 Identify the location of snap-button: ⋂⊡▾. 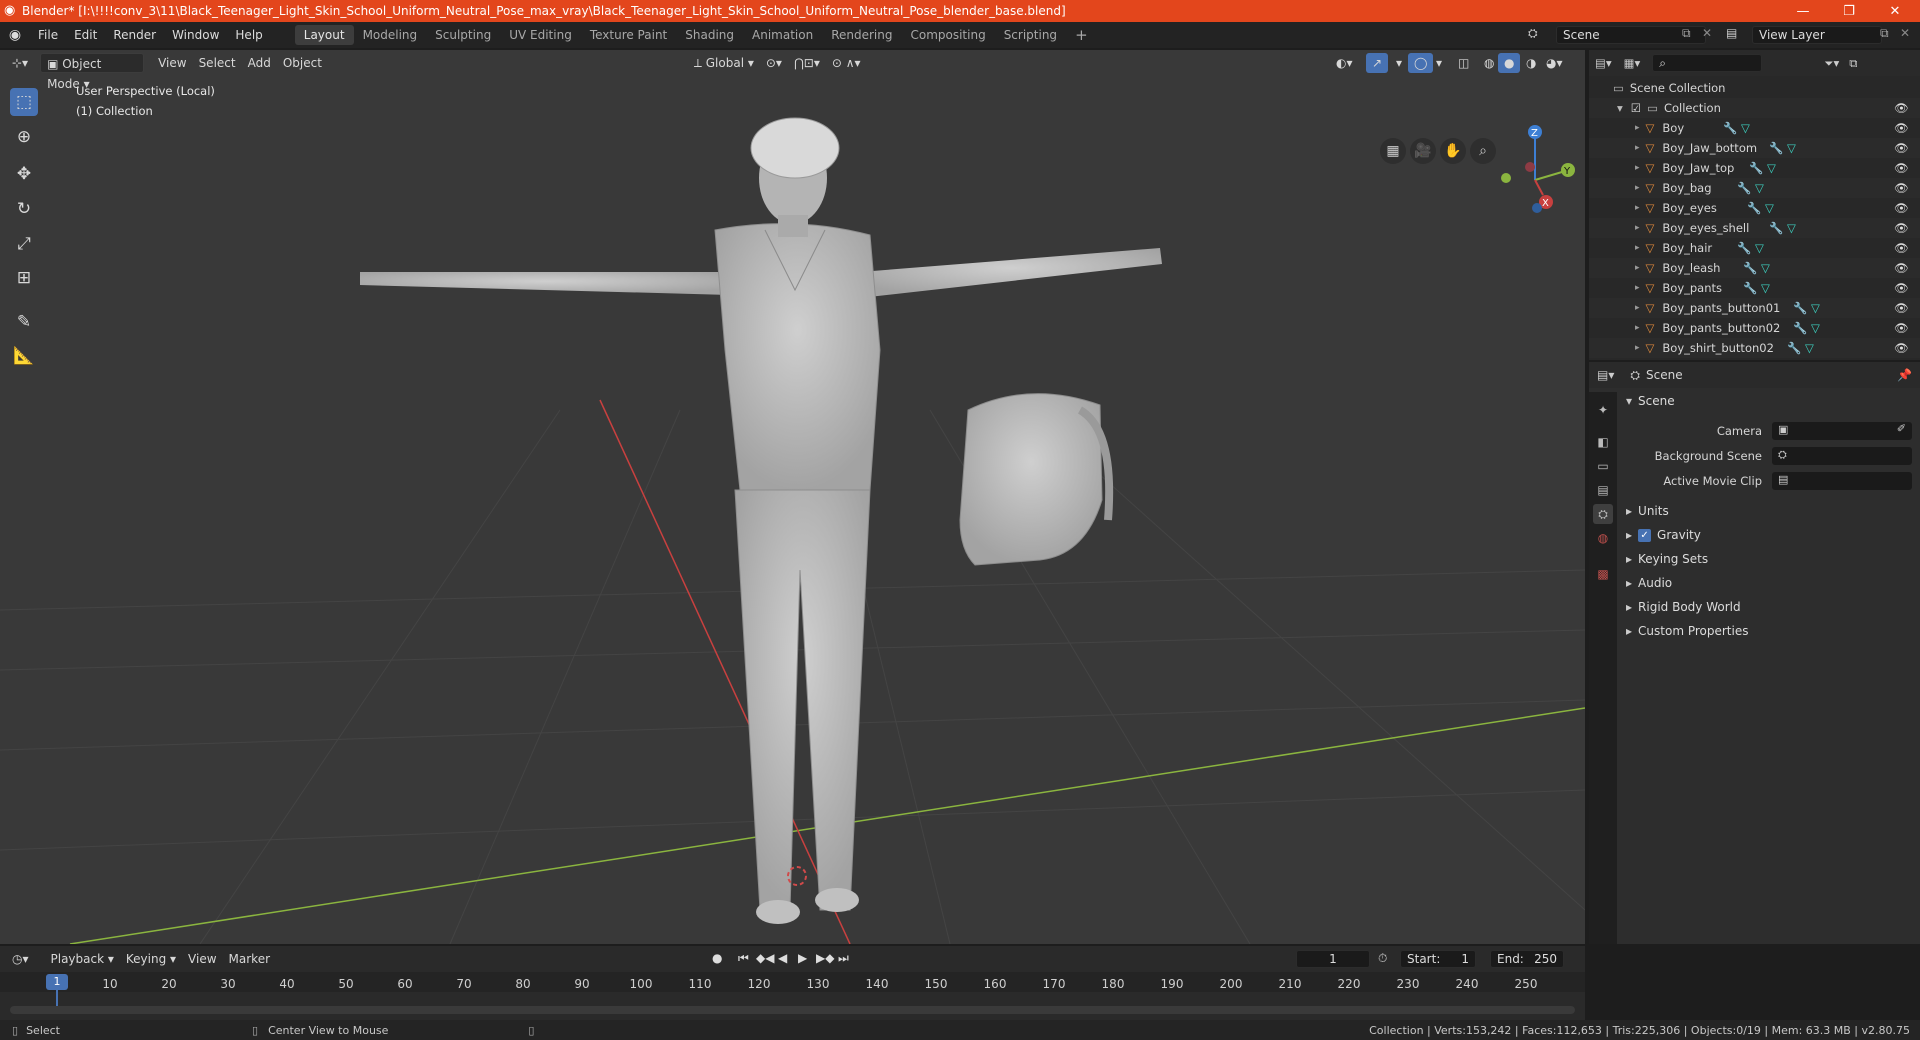
(807, 63).